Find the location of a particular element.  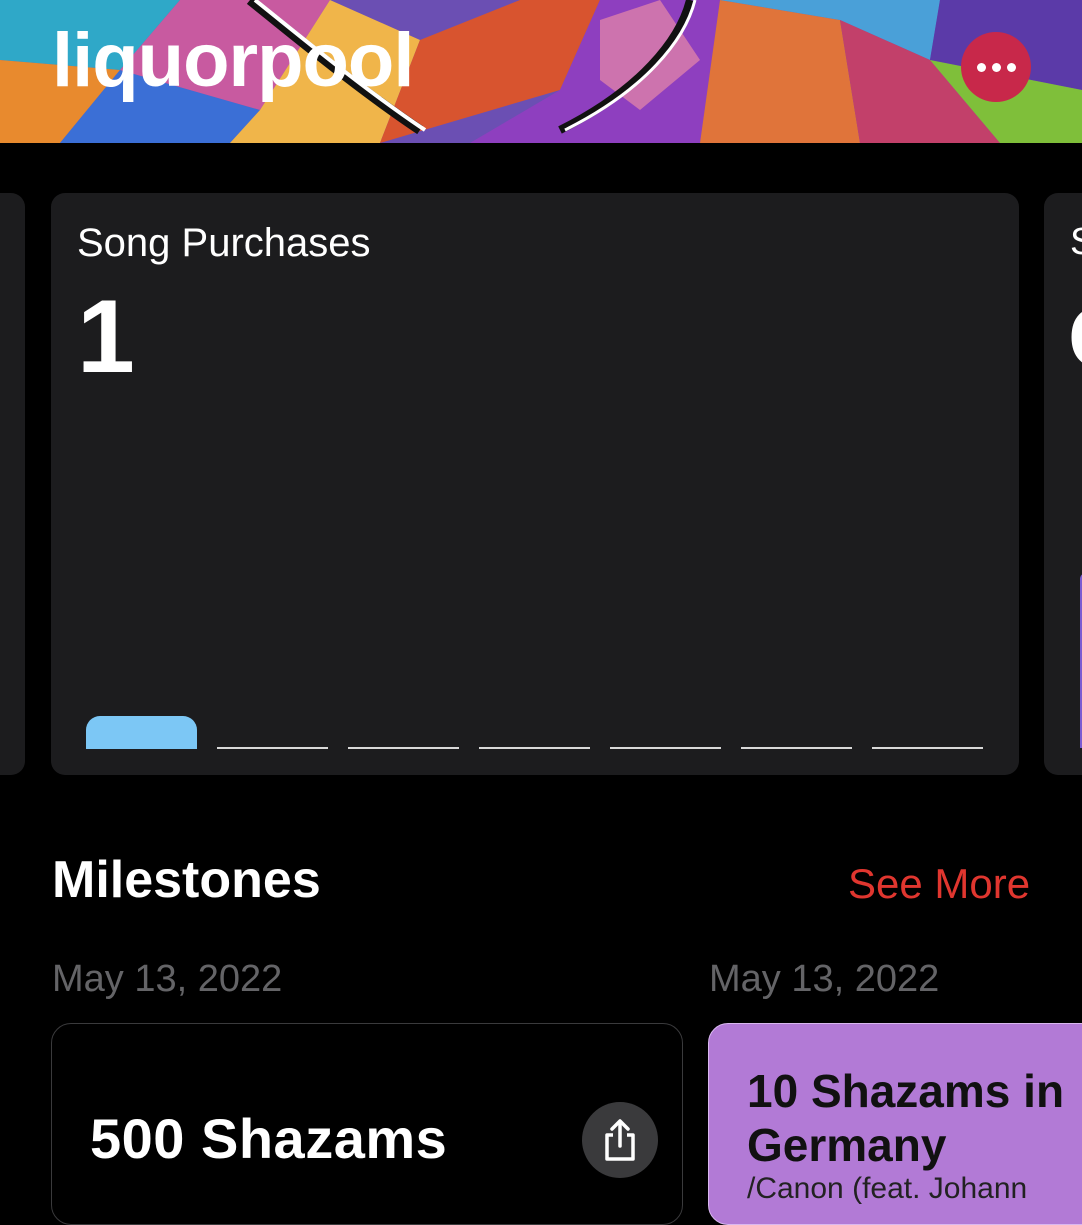

milestone-title: 500 Shazams is located at coordinates (269, 1138).